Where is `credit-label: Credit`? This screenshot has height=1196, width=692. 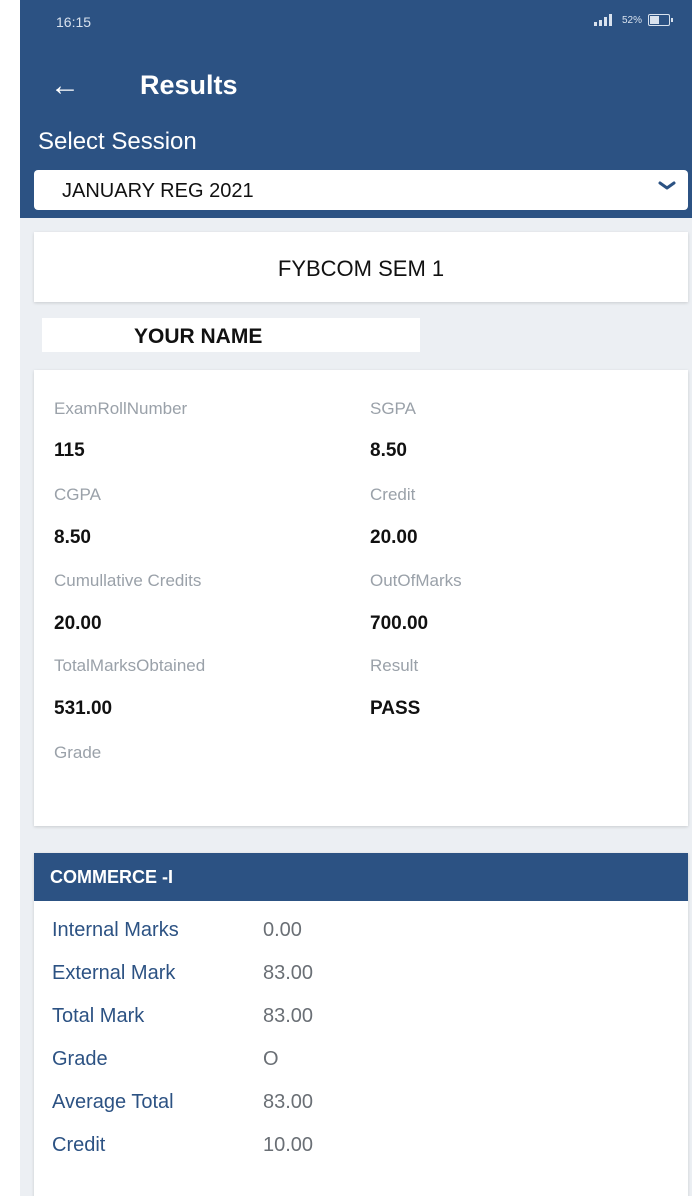
credit-label: Credit is located at coordinates (393, 494).